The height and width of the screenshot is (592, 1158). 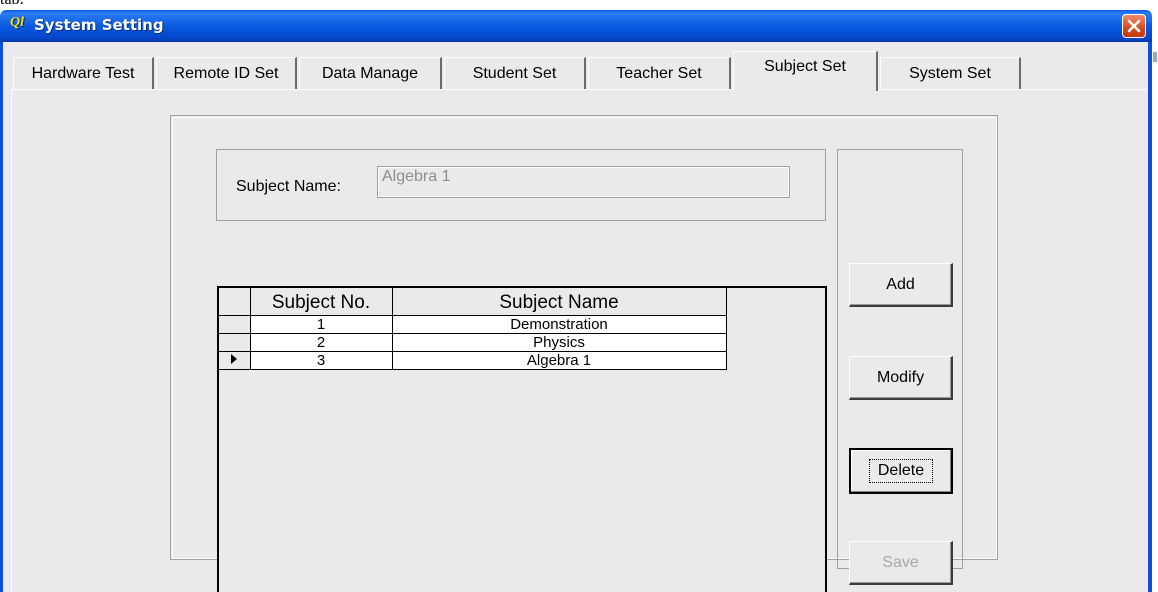 What do you see at coordinates (805, 71) in the screenshot?
I see `tab-subject-set: Subject Set` at bounding box center [805, 71].